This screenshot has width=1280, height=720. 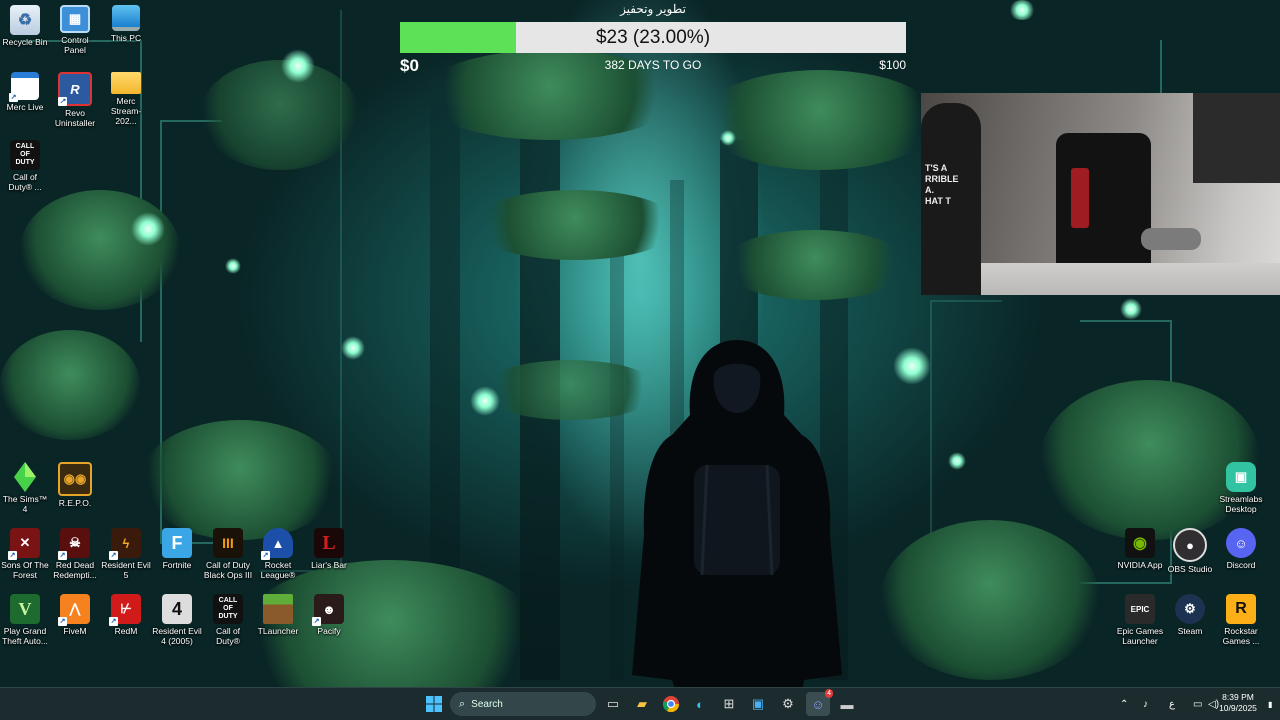 What do you see at coordinates (729, 704) in the screenshot?
I see `store-button: ⊞` at bounding box center [729, 704].